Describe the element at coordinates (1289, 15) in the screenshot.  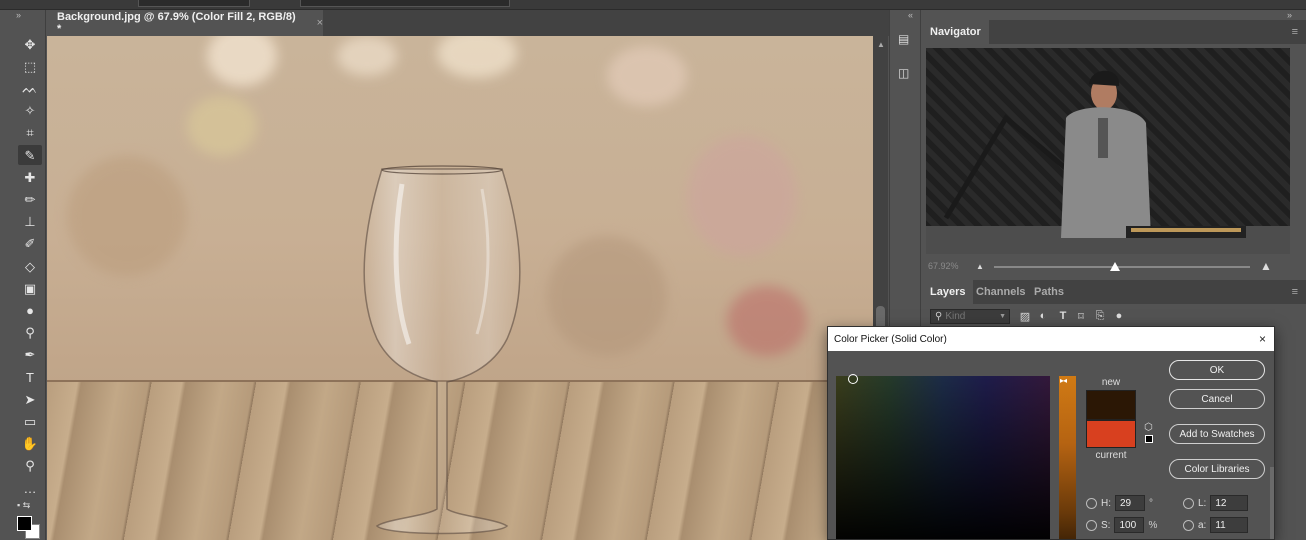
I see `panels-collapse-icon: »` at that location.